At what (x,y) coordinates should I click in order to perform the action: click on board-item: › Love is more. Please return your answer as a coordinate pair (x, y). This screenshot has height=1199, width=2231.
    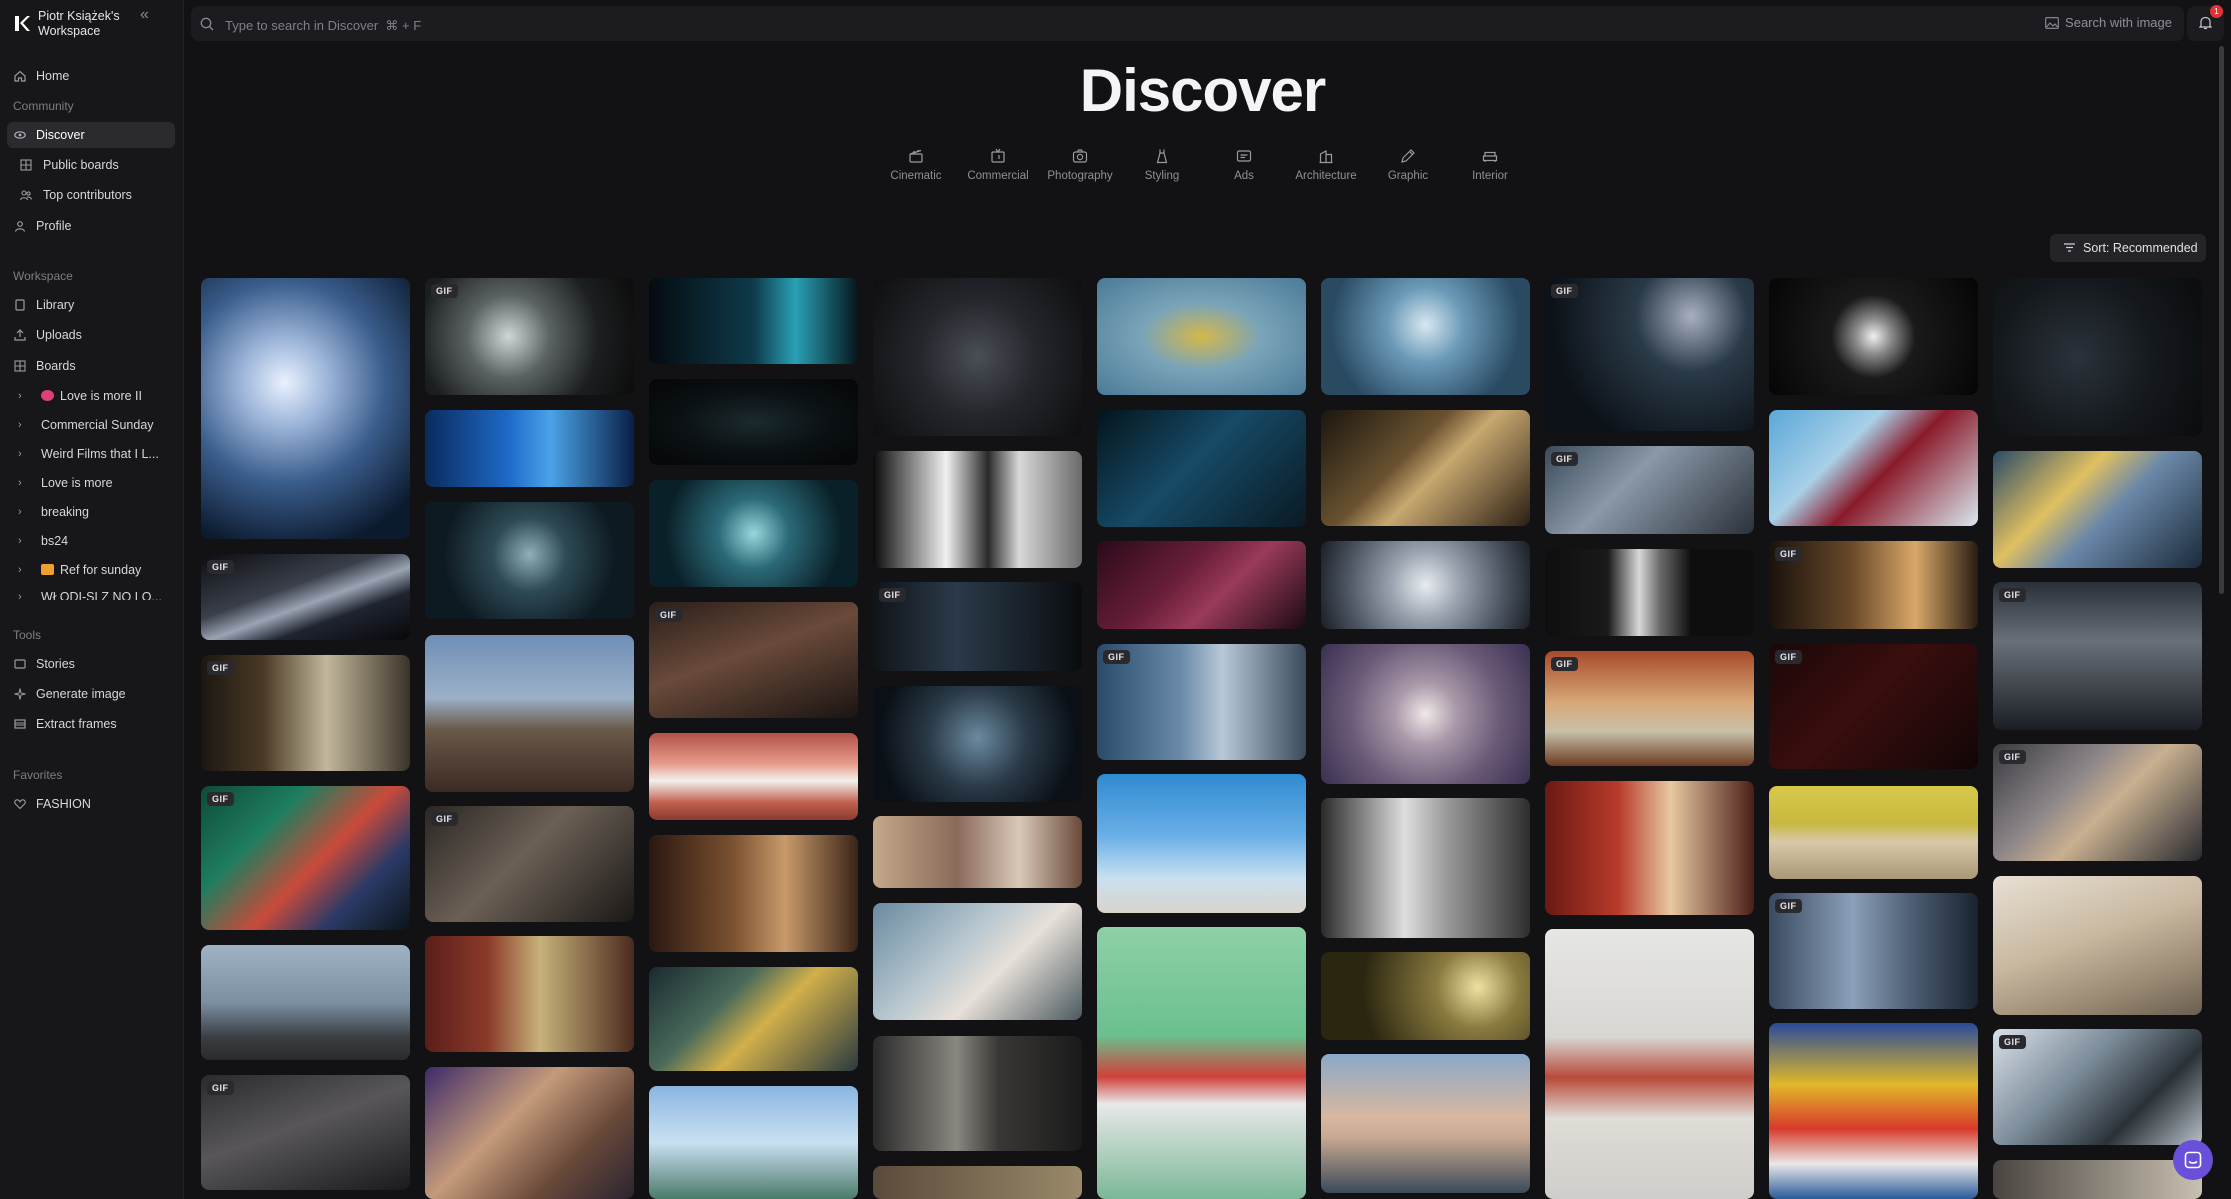
    Looking at the image, I should click on (91, 483).